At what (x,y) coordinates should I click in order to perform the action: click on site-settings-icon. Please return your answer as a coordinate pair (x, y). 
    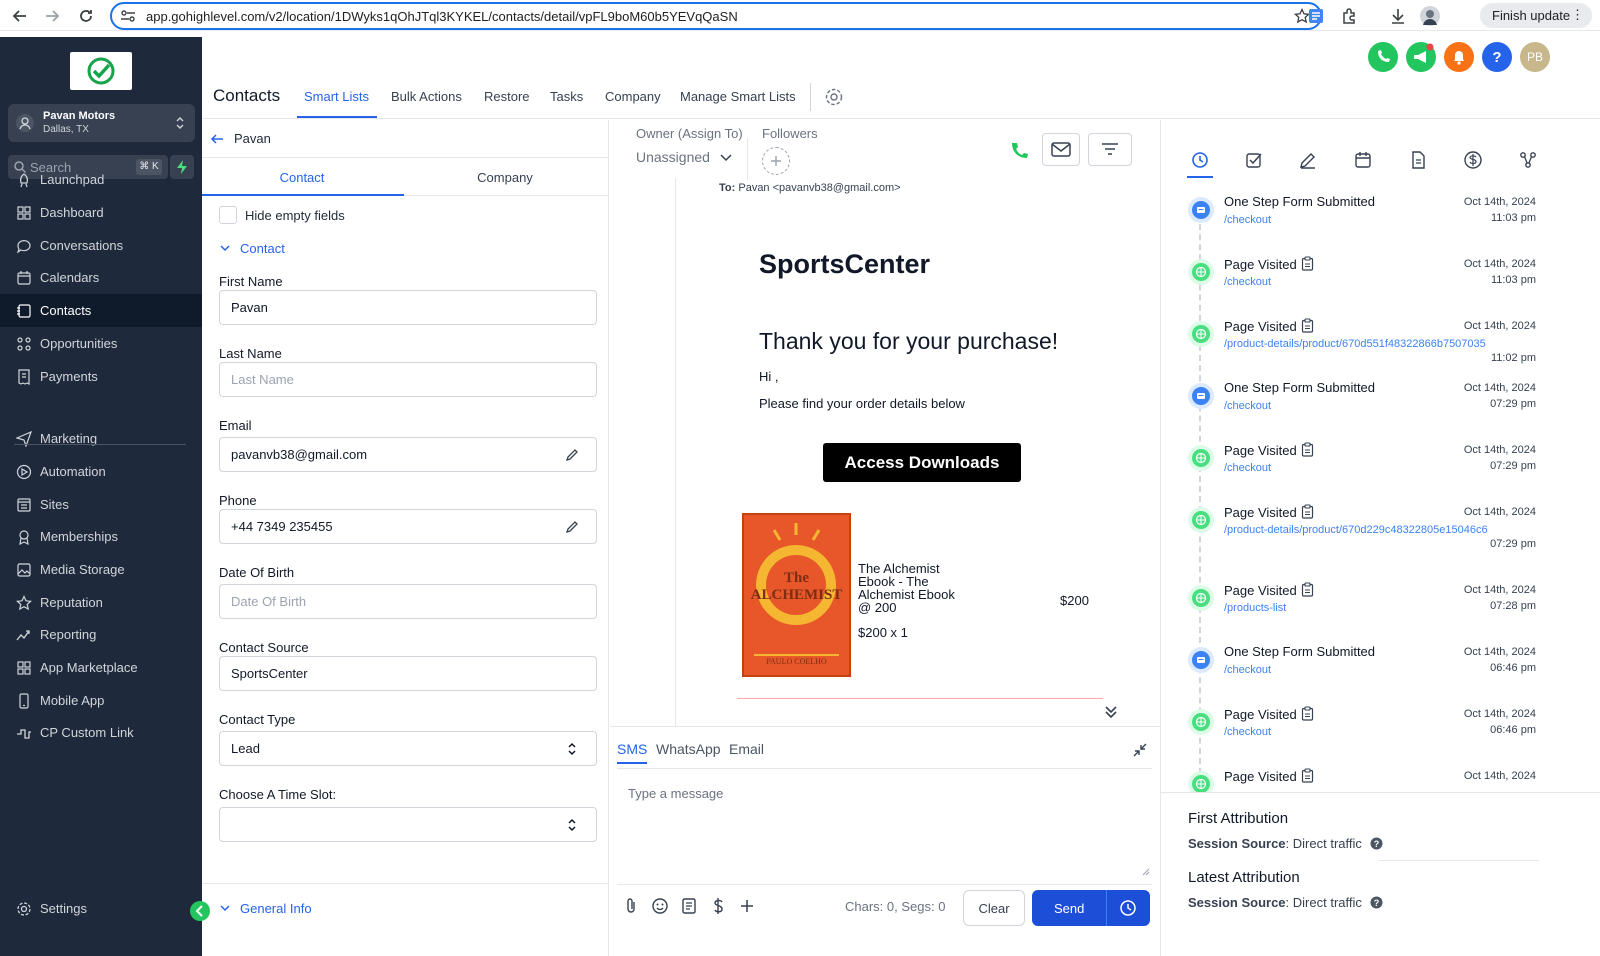
    Looking at the image, I should click on (128, 16).